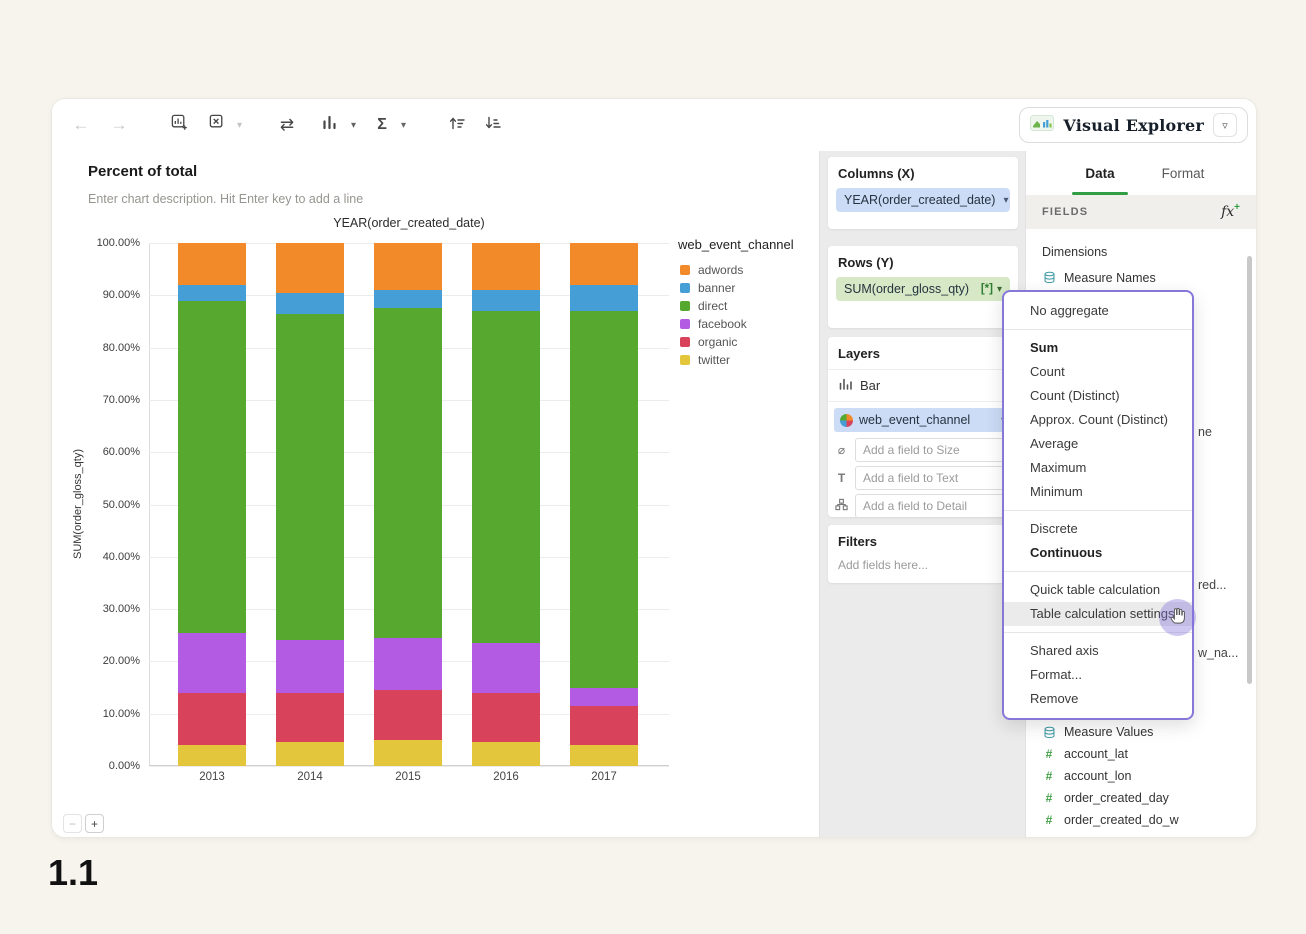 The width and height of the screenshot is (1306, 934). Describe the element at coordinates (845, 385) in the screenshot. I see `bar-mark-icon` at that location.